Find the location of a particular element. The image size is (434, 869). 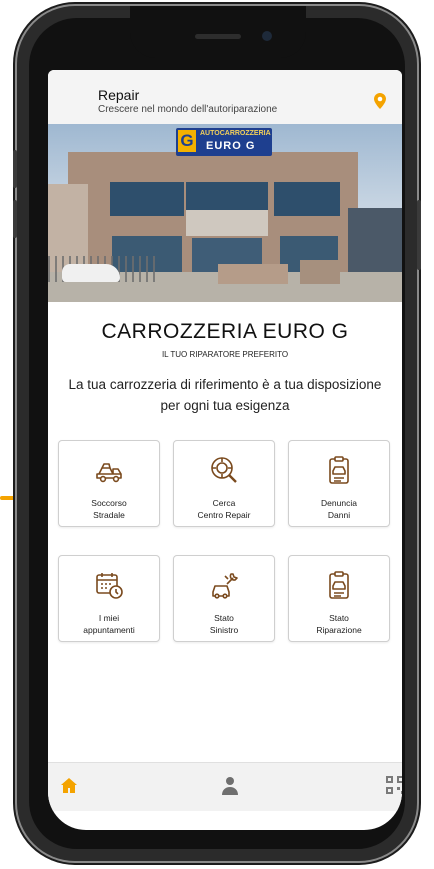

logo-letter: G is located at coordinates (187, 141).